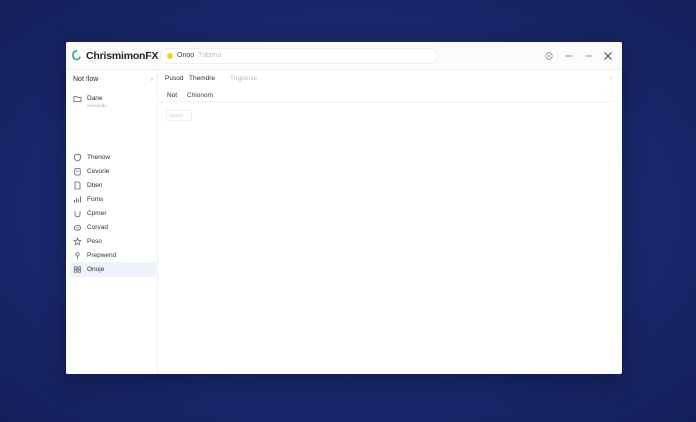  What do you see at coordinates (76, 55) in the screenshot?
I see `app-logo-icon` at bounding box center [76, 55].